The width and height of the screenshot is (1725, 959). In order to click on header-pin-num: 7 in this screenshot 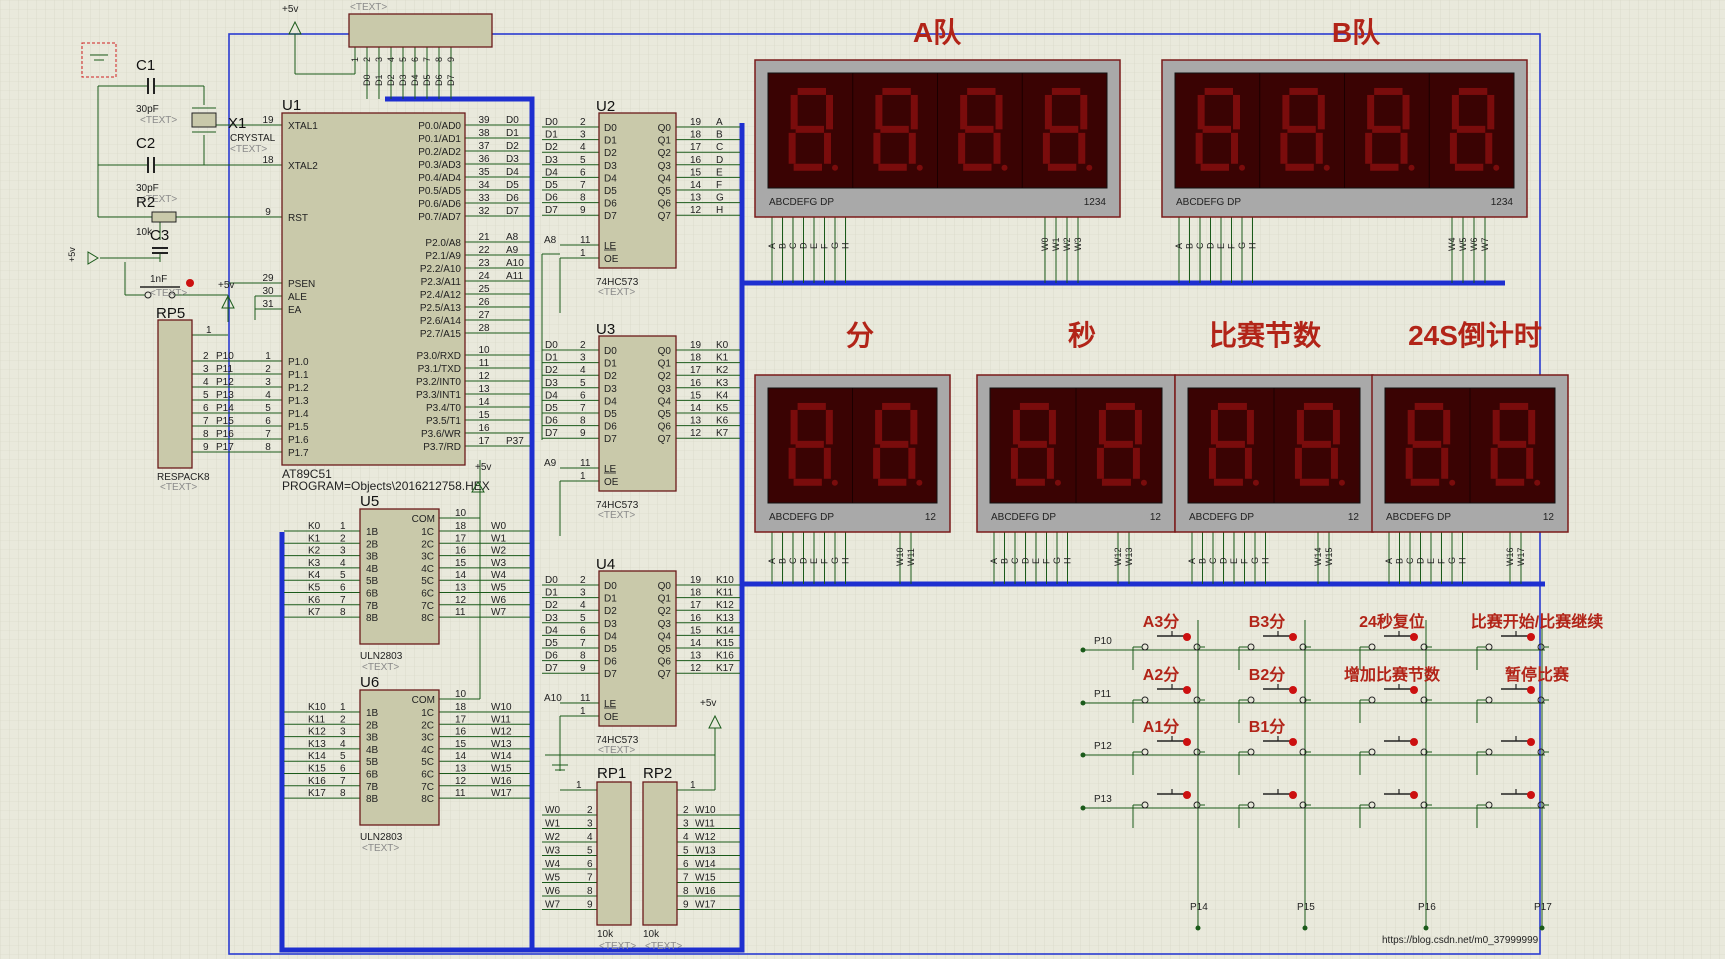, I will do `click(427, 59)`.